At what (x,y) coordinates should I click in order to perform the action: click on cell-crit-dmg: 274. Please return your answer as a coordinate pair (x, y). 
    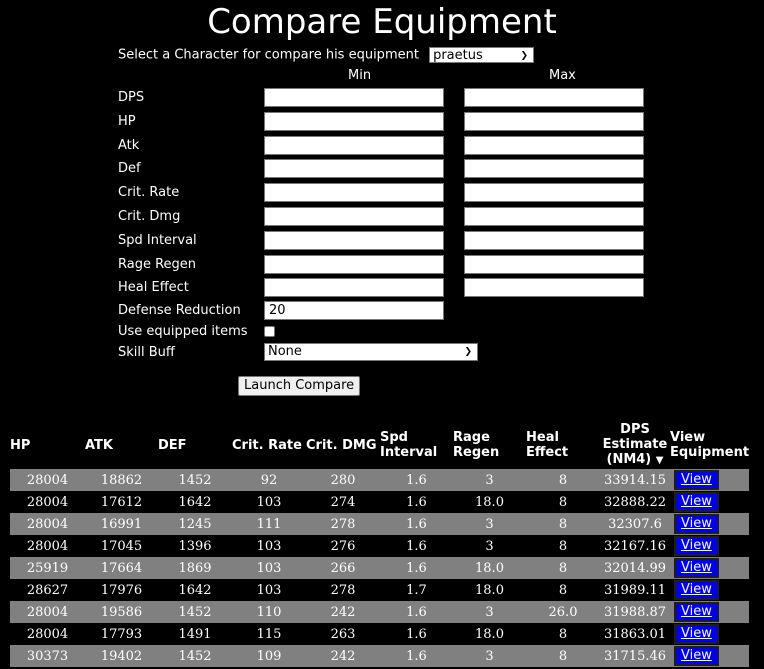
    Looking at the image, I should click on (343, 502).